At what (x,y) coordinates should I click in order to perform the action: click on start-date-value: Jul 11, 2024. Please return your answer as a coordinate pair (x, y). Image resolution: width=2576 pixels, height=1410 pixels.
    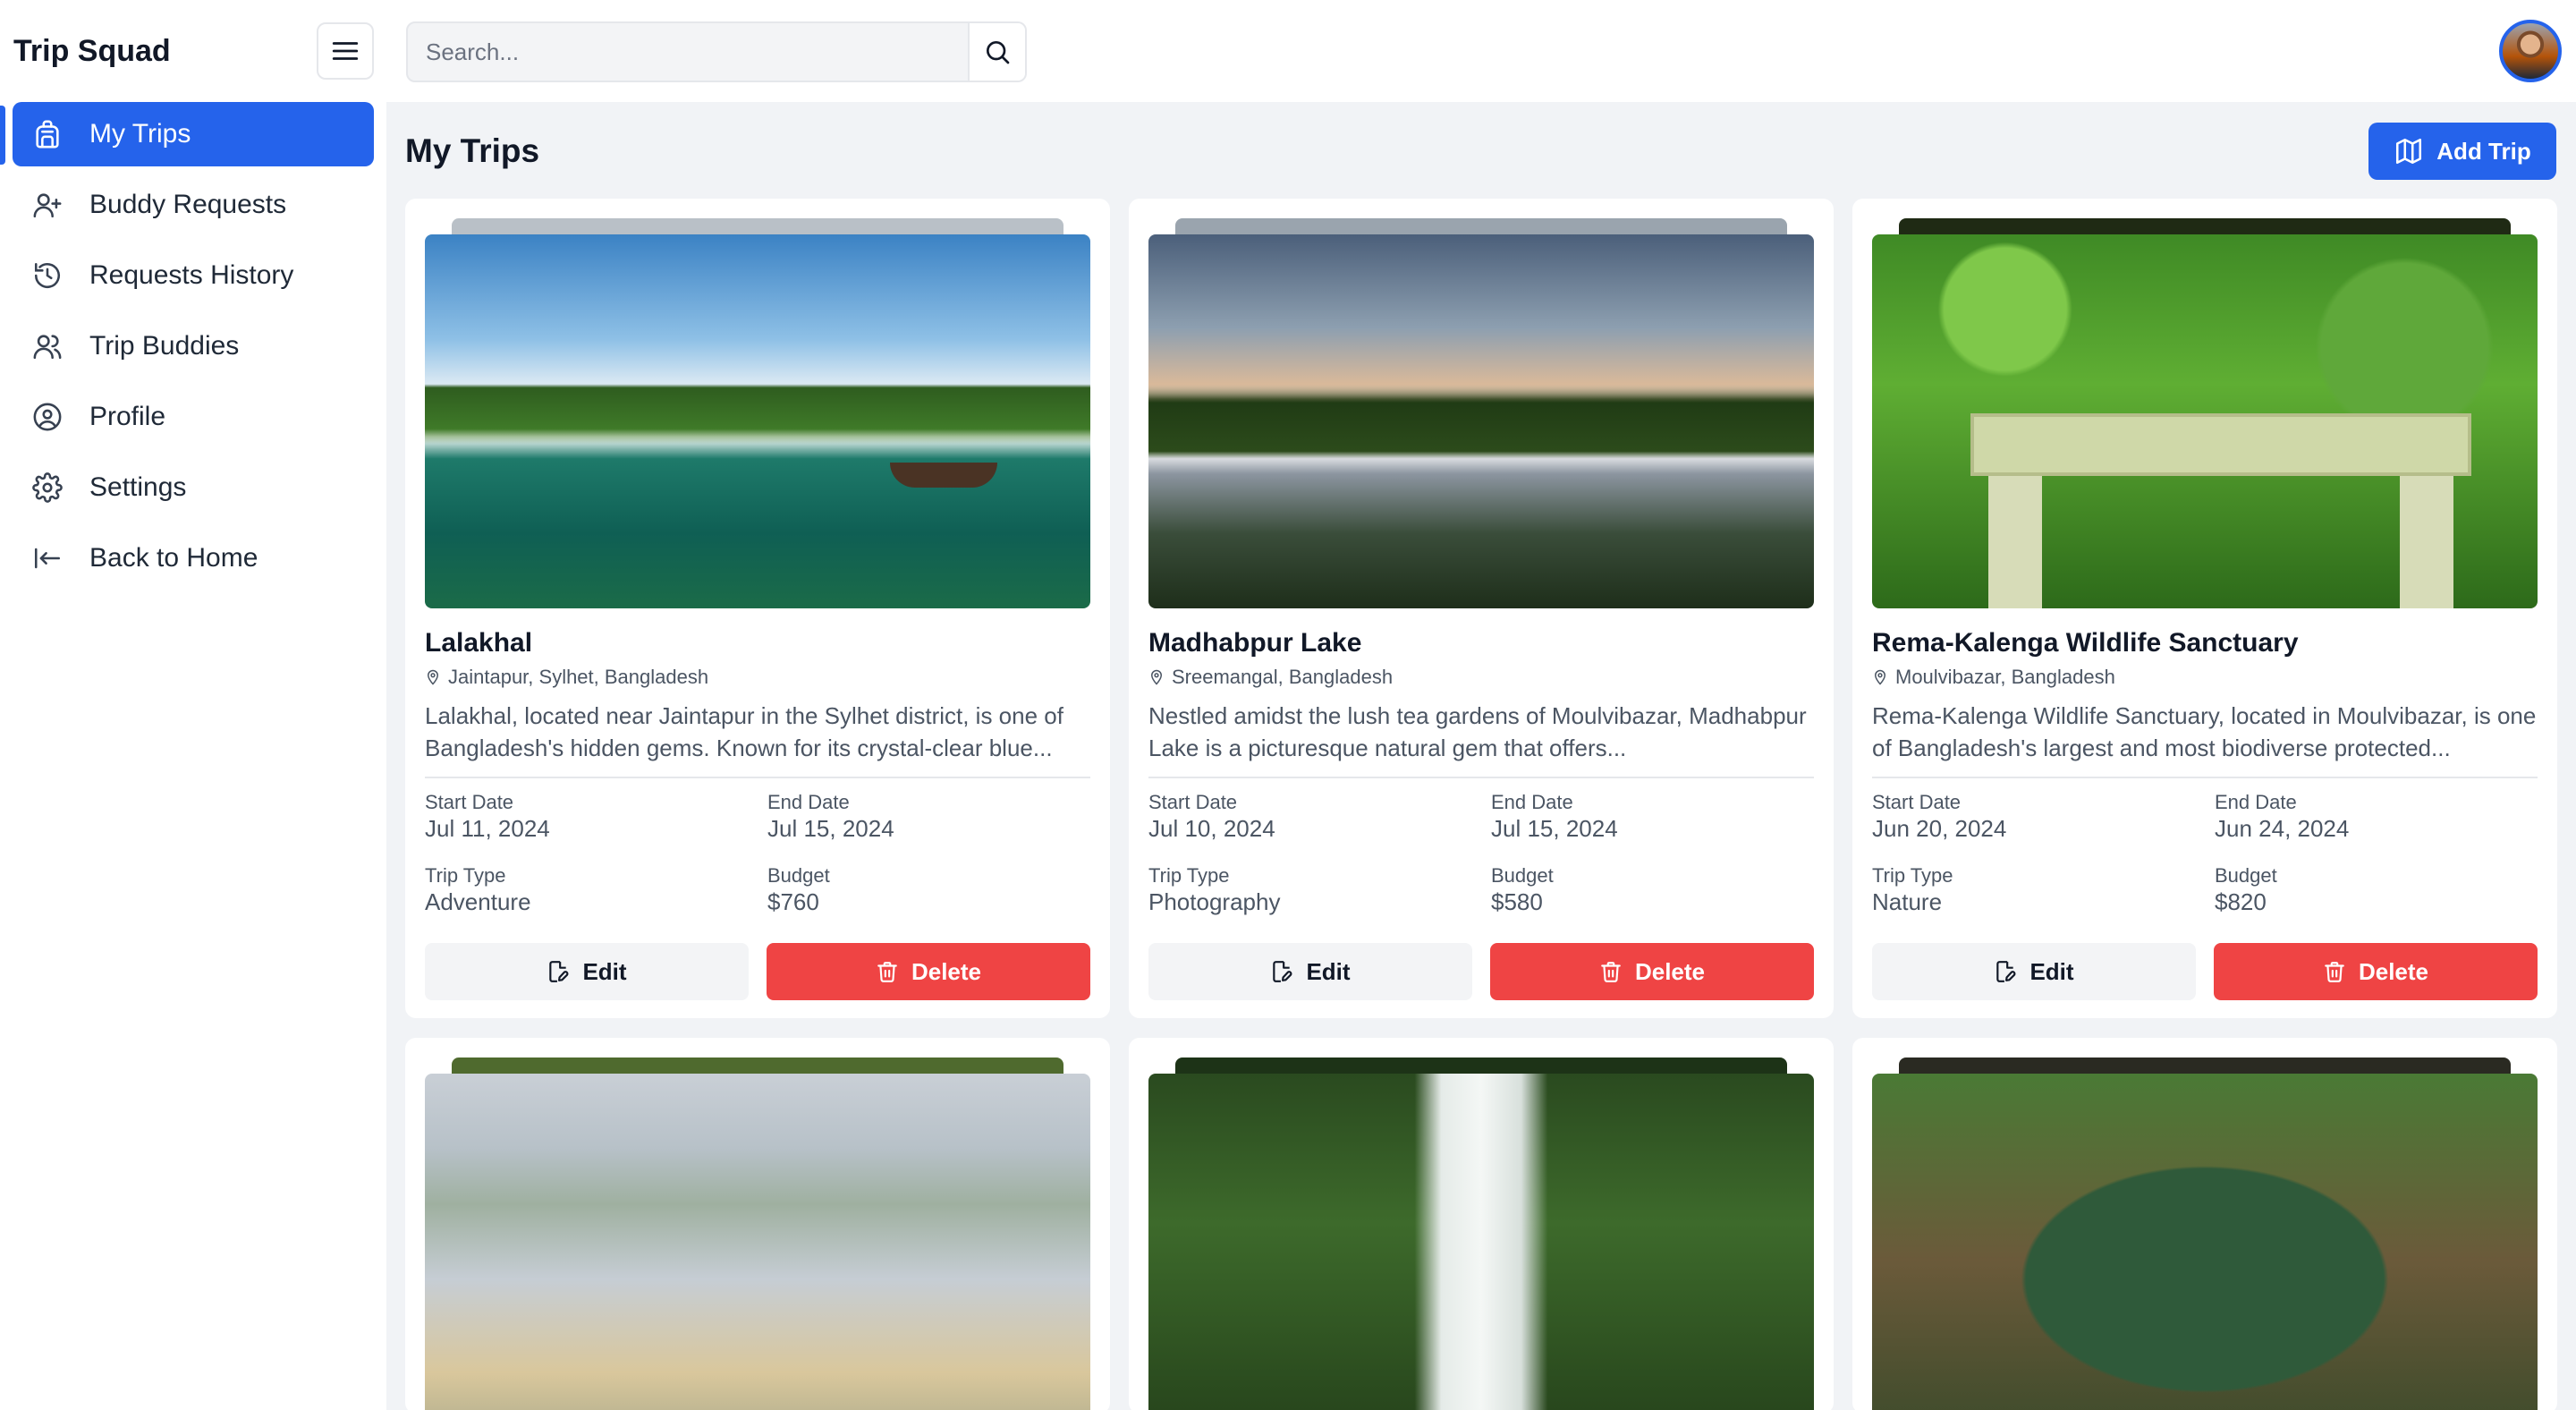
    Looking at the image, I should click on (487, 829).